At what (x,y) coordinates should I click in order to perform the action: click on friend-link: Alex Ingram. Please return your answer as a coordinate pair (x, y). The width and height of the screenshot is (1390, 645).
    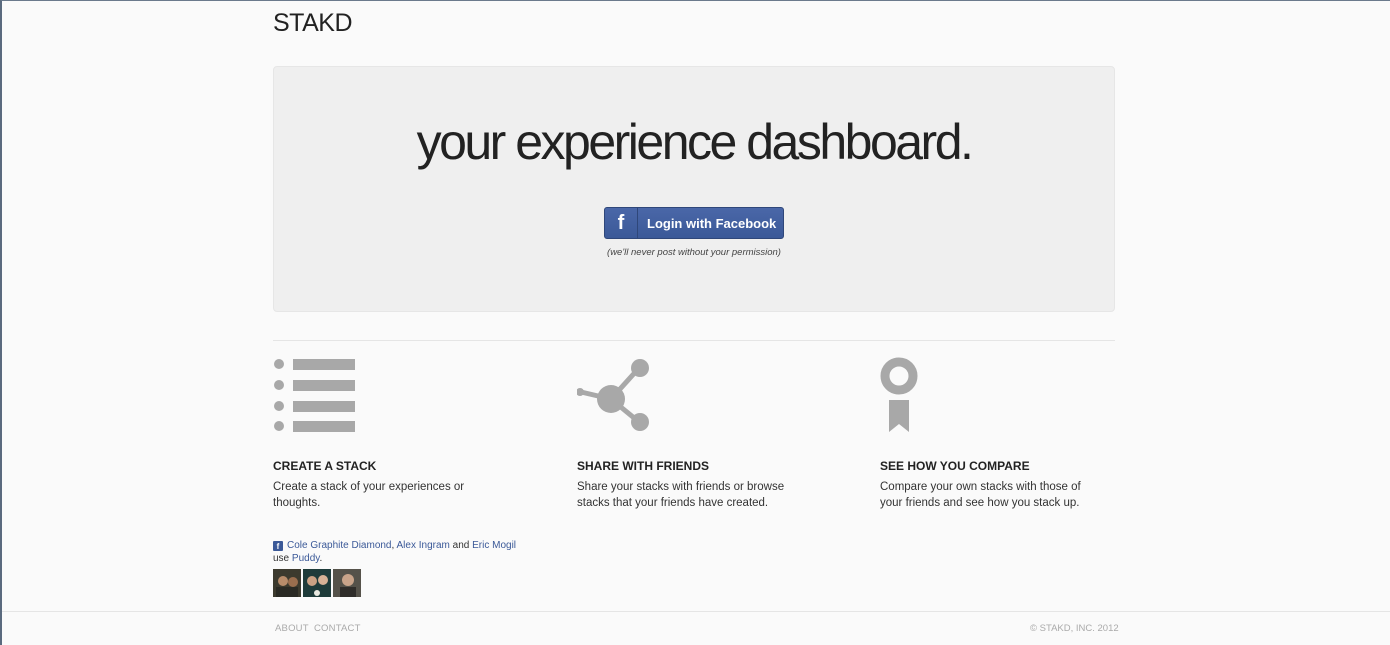
    Looking at the image, I should click on (423, 545).